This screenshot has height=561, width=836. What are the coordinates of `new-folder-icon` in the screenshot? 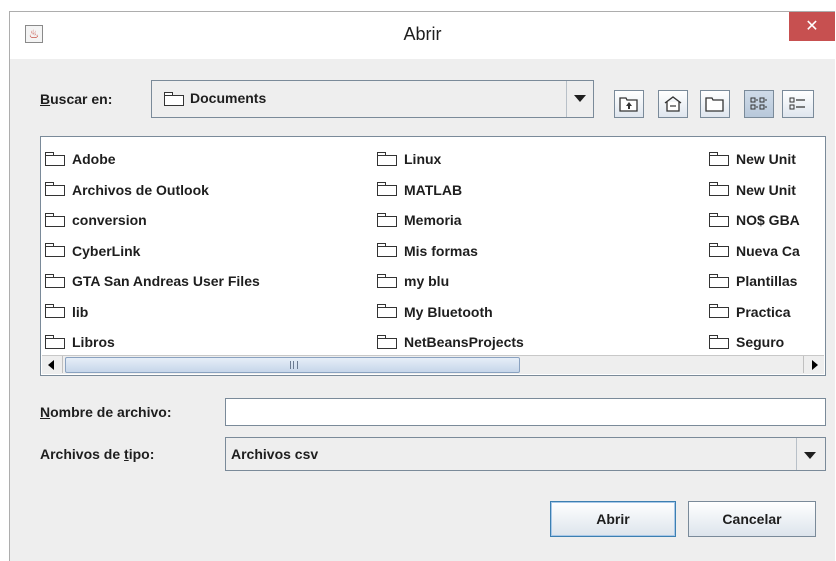 It's located at (714, 104).